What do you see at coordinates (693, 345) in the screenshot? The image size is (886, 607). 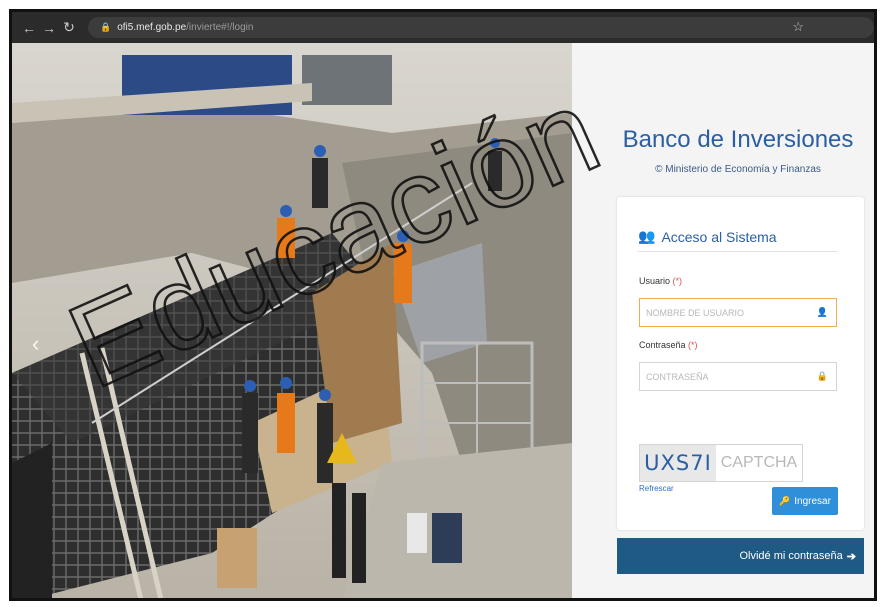 I see `password-required-mark: (*)` at bounding box center [693, 345].